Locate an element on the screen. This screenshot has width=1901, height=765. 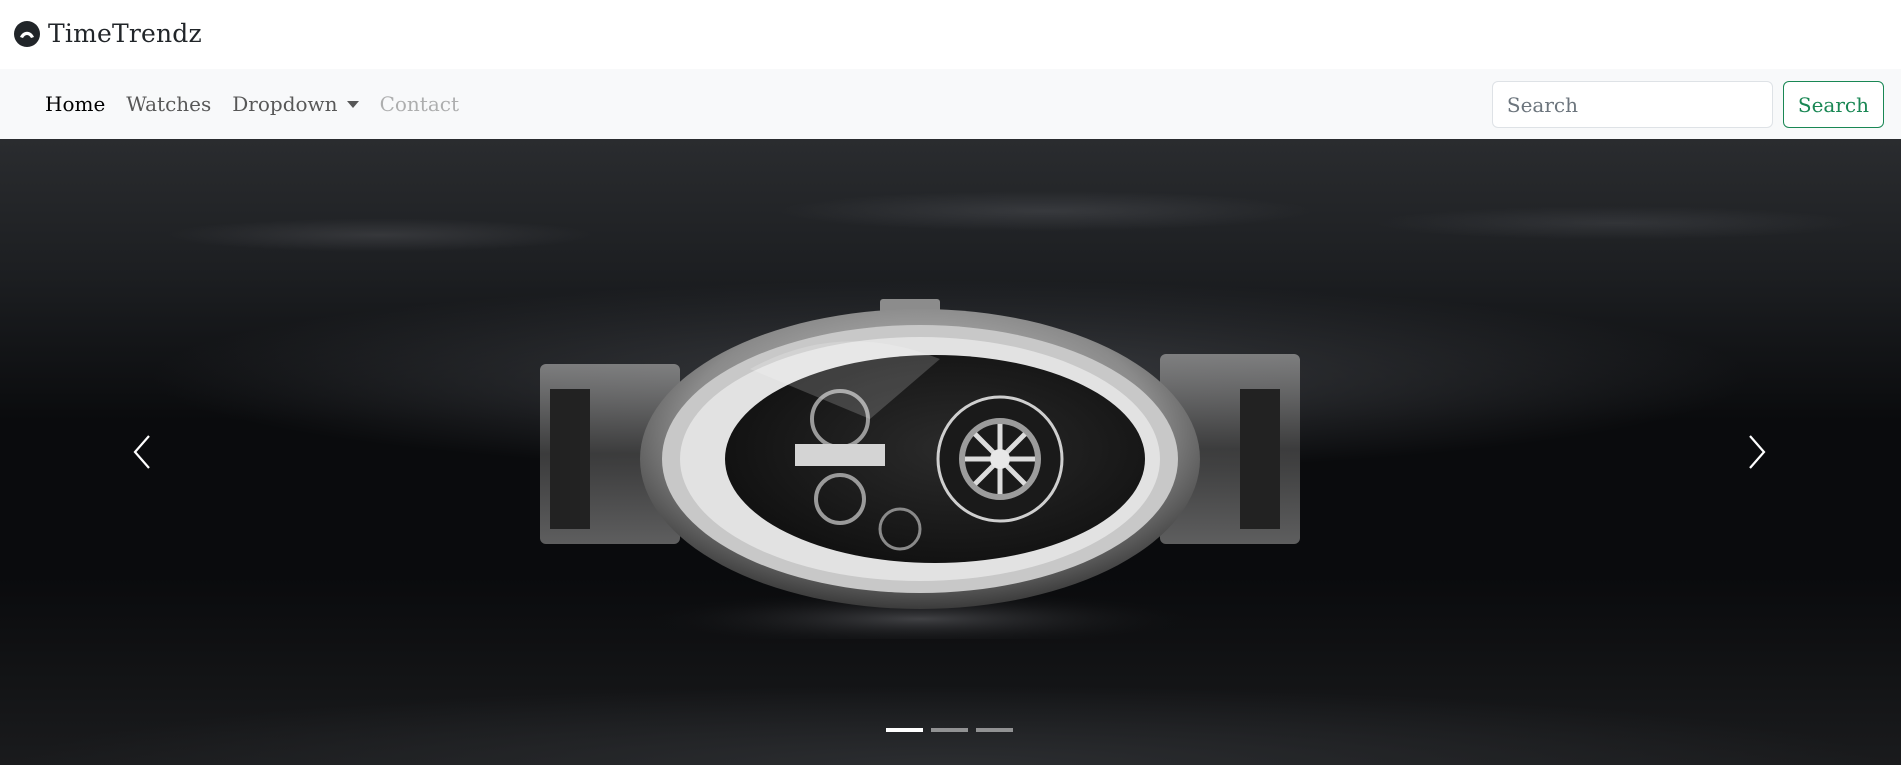
brand-link: TimeTrendz is located at coordinates (108, 33).